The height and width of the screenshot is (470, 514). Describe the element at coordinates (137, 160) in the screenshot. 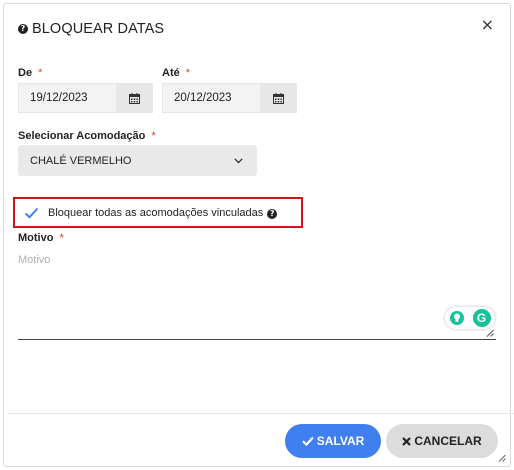

I see `acomodacao-select: CHALÉ VERMELHO` at that location.